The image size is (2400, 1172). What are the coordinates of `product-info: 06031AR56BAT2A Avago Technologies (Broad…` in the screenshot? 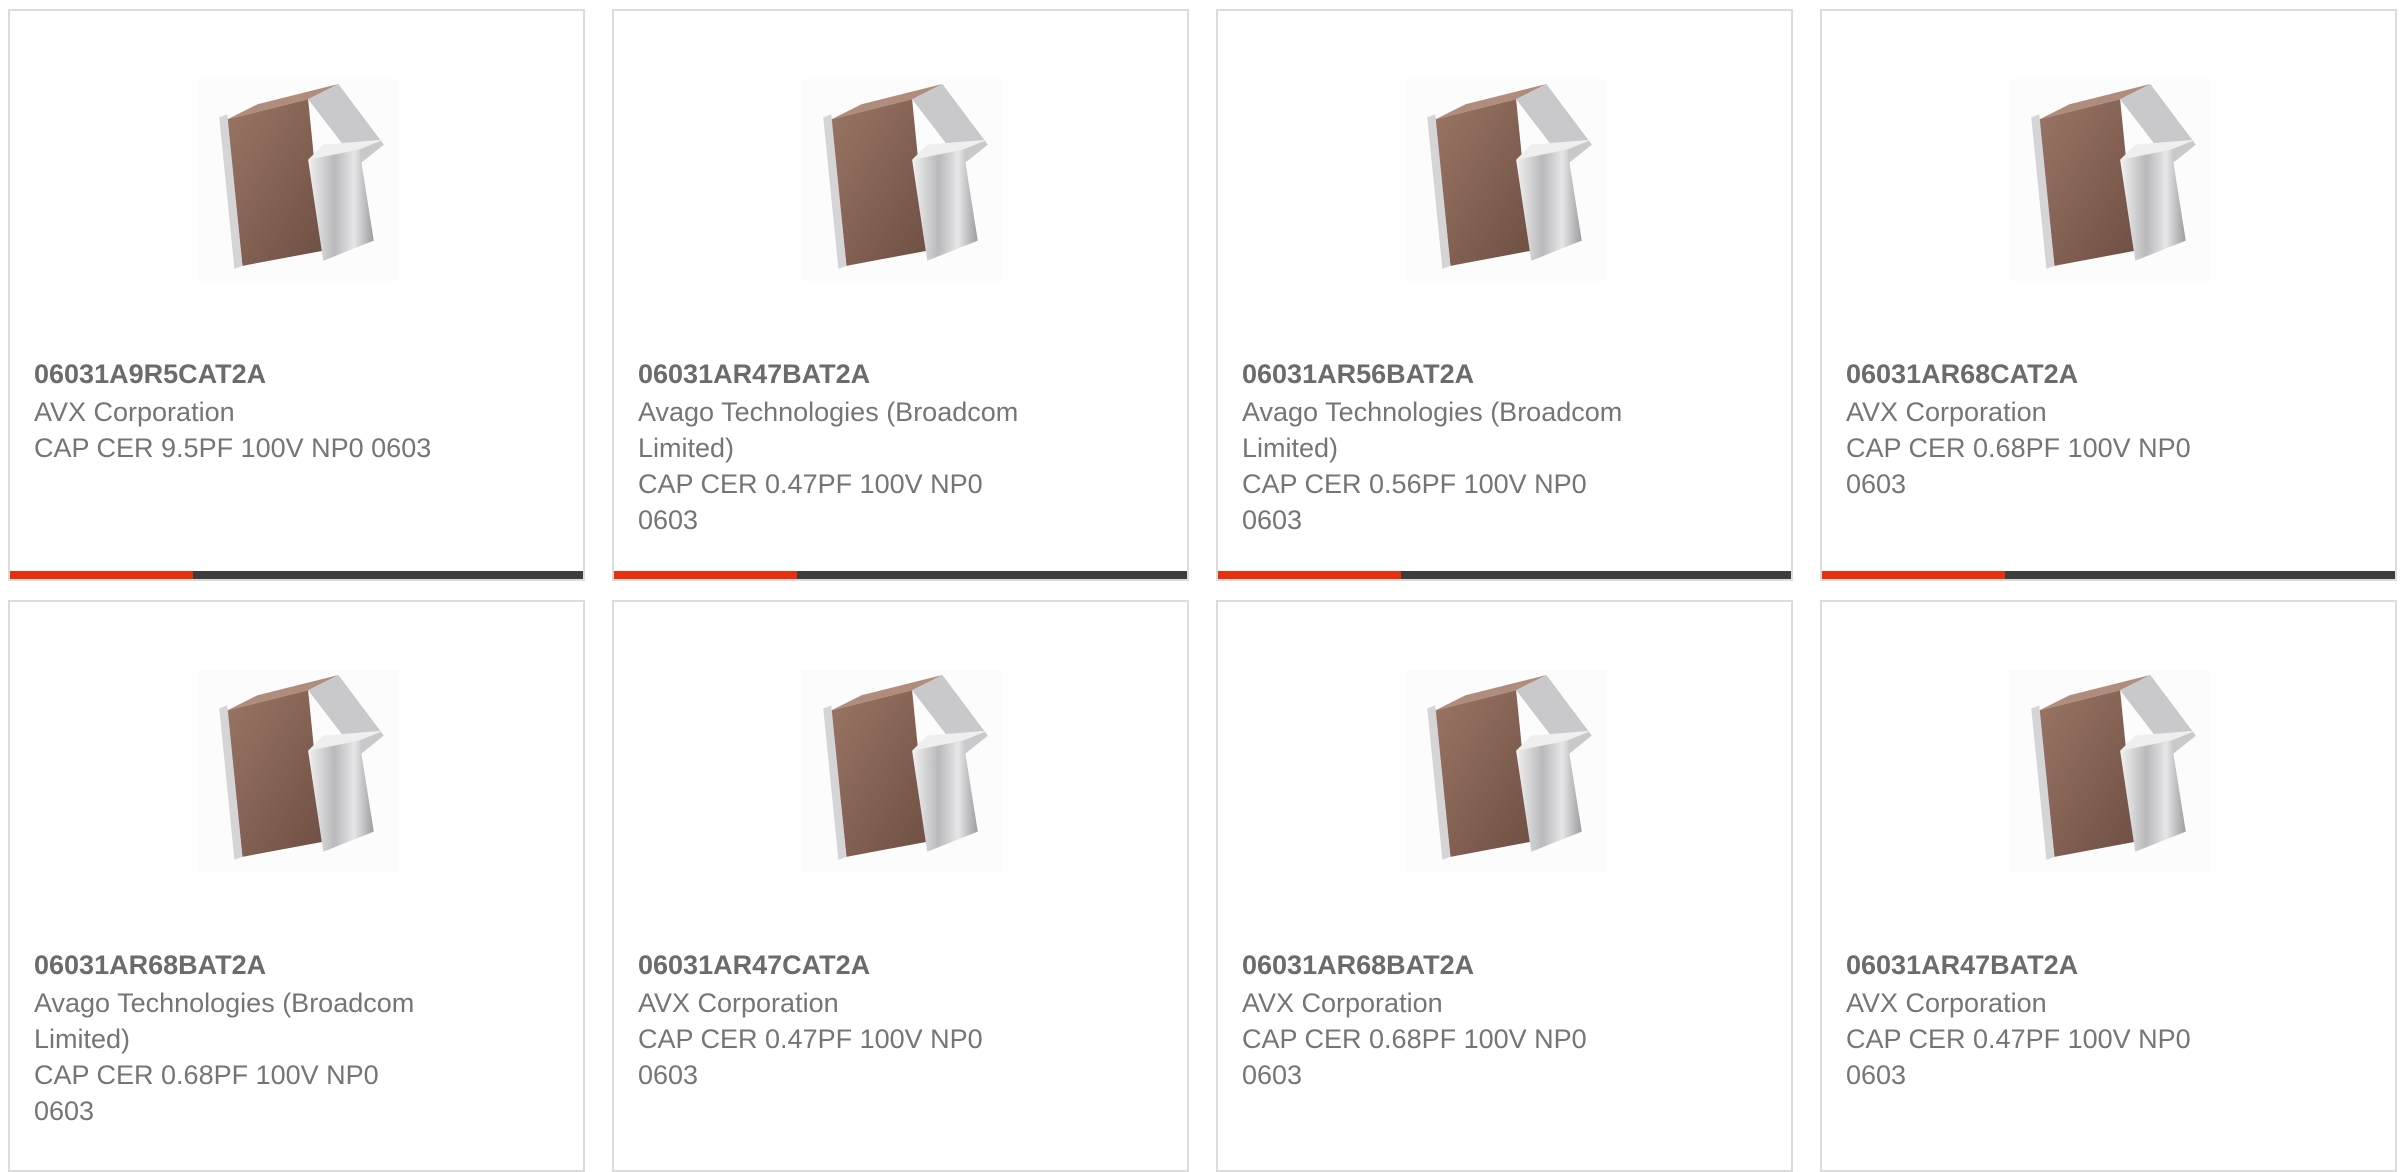 It's located at (1462, 447).